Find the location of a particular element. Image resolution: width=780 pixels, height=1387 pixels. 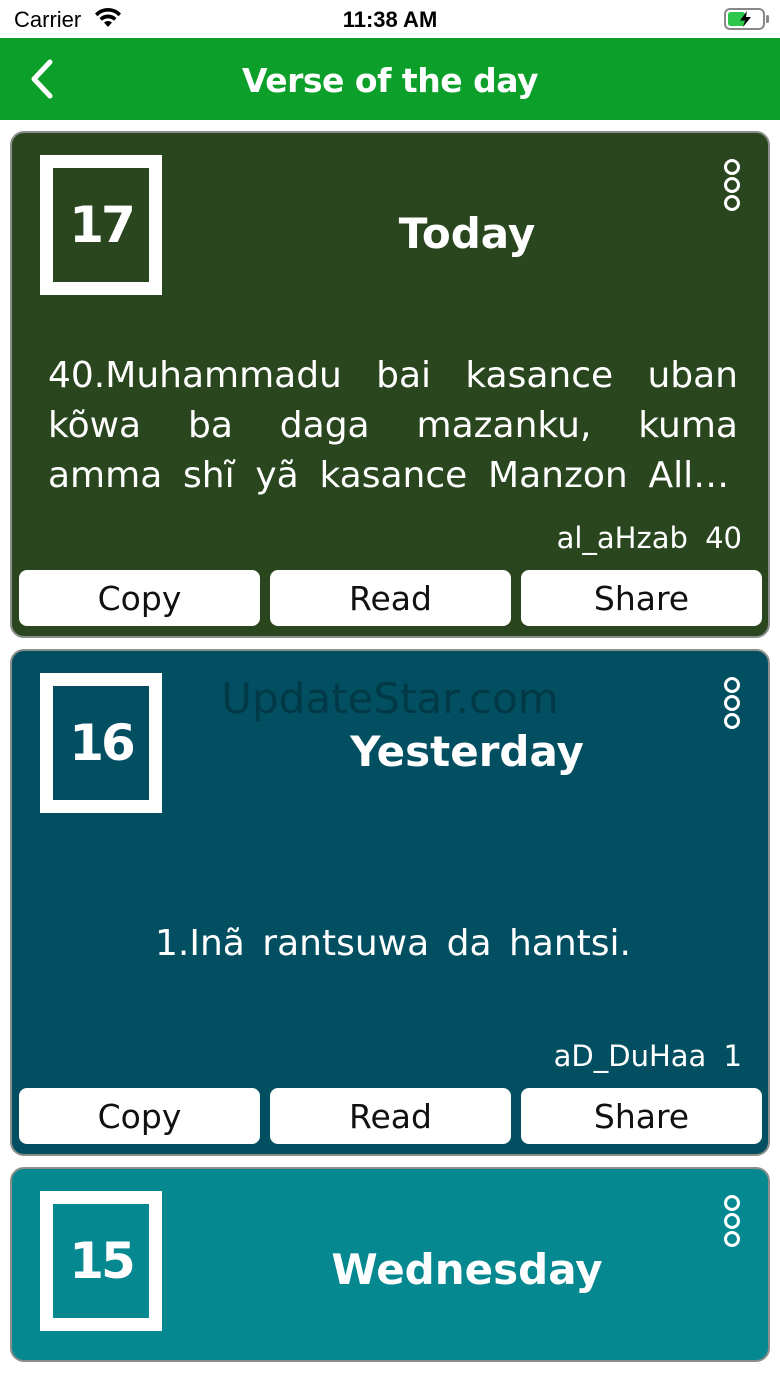

day-label: Wednesday is located at coordinates (467, 1269).